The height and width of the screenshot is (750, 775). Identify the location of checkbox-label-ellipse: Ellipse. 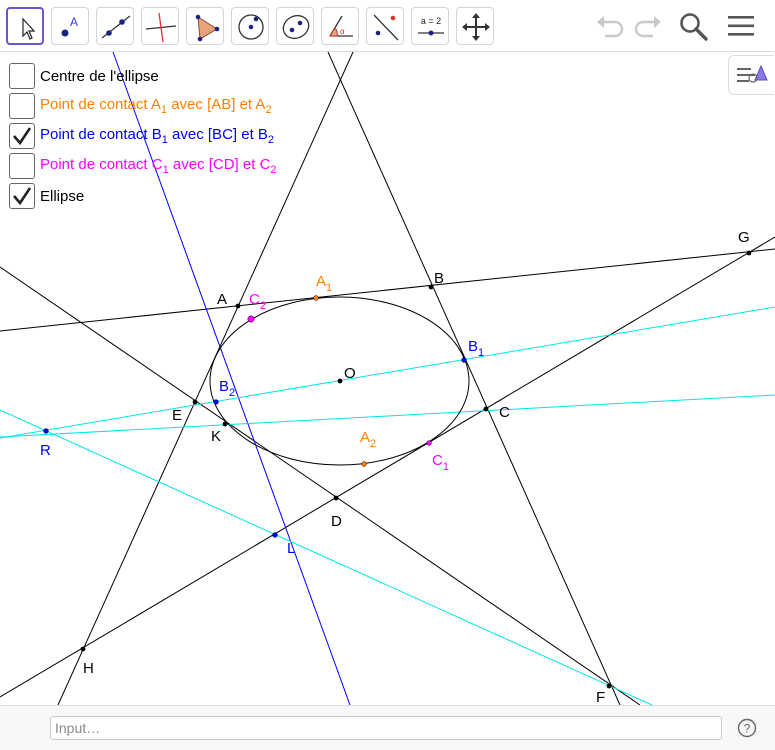
(62, 196).